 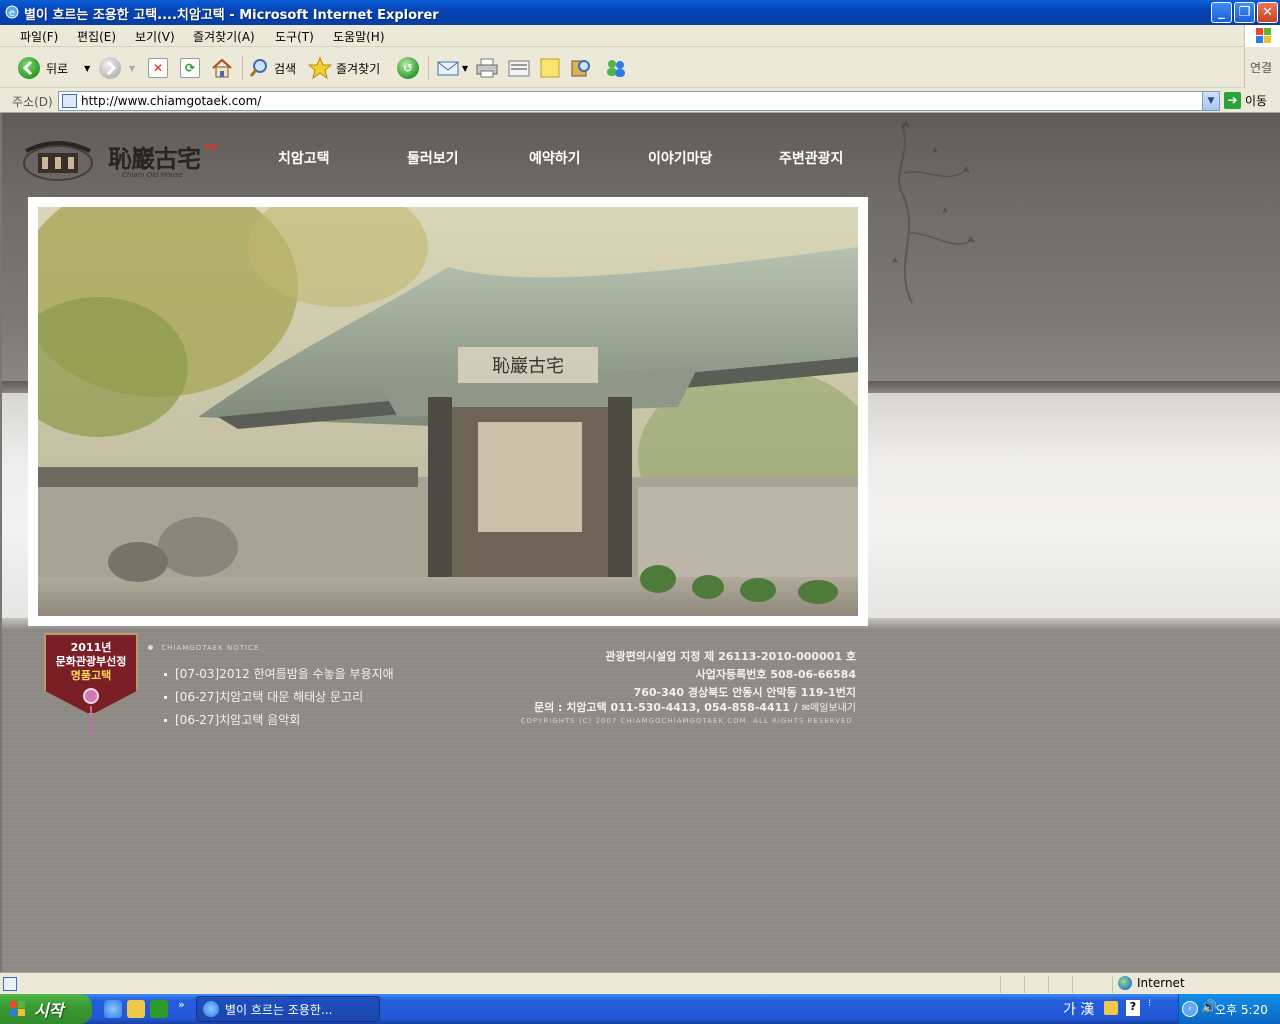 I want to click on globe-icon, so click(x=1125, y=983).